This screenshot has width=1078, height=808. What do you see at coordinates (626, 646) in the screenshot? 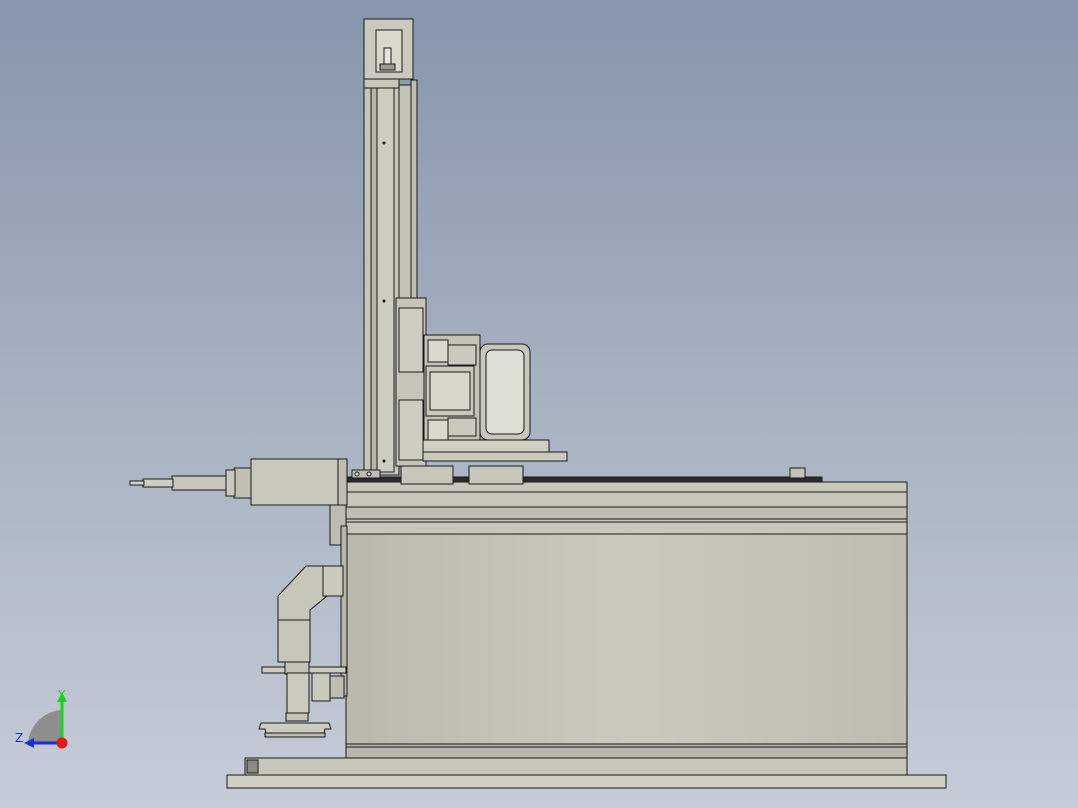
I see `main-cabinet-body` at bounding box center [626, 646].